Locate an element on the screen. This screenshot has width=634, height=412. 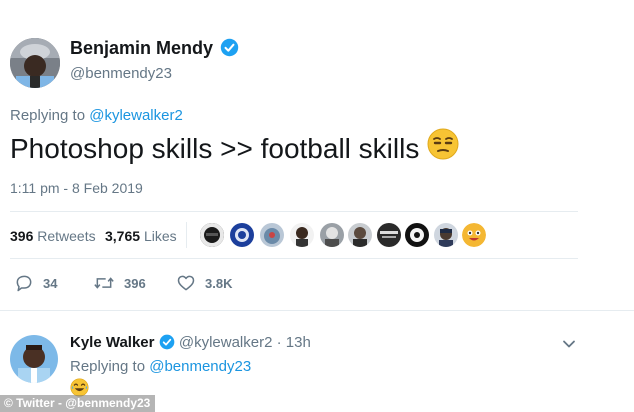
author-name: Benjamin Mendy is located at coordinates (154, 48).